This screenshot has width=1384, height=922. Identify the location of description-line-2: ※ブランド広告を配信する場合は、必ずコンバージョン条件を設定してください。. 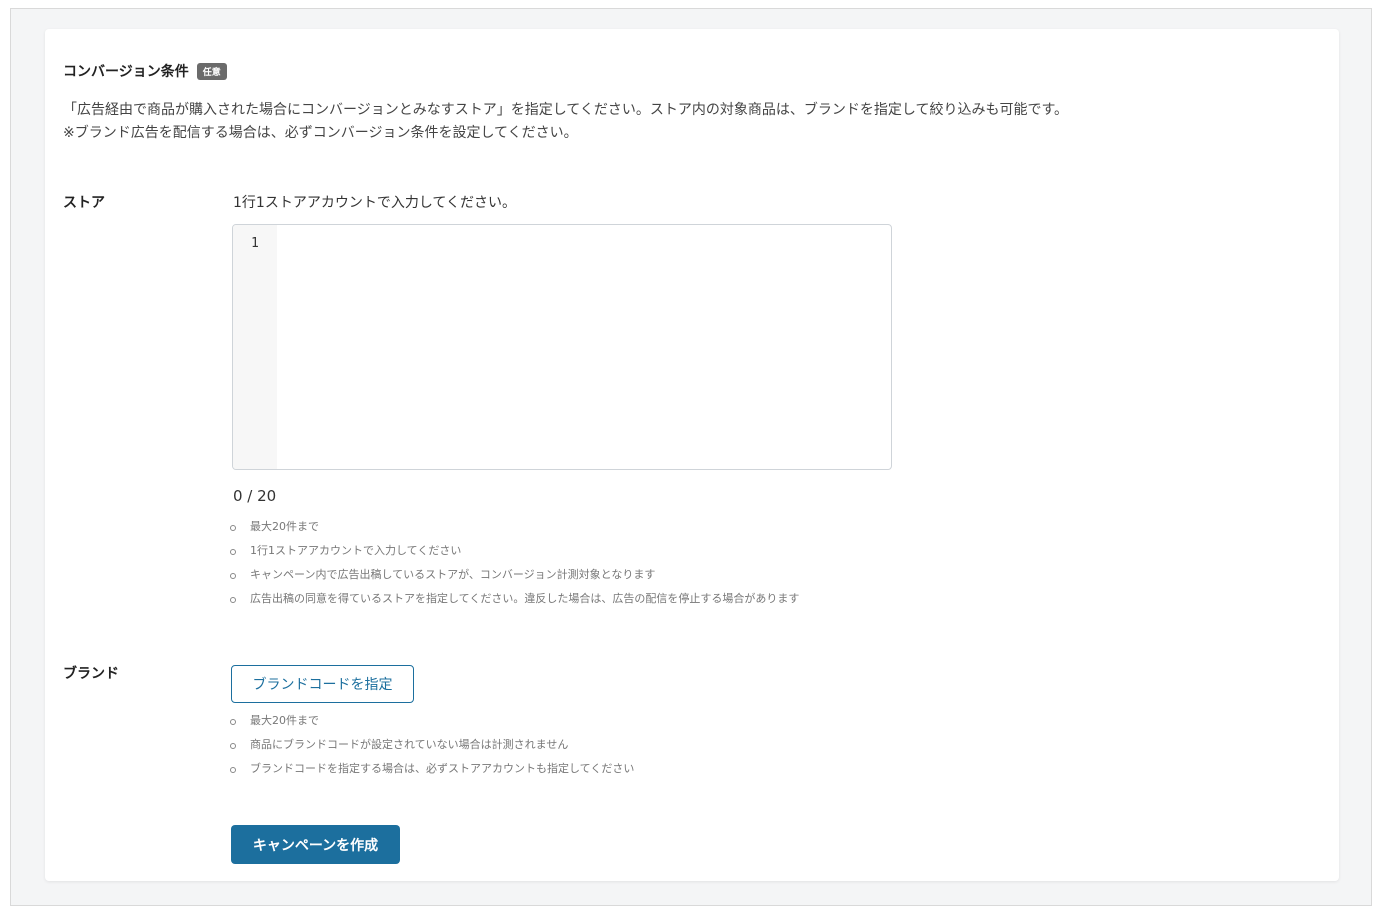
(320, 133).